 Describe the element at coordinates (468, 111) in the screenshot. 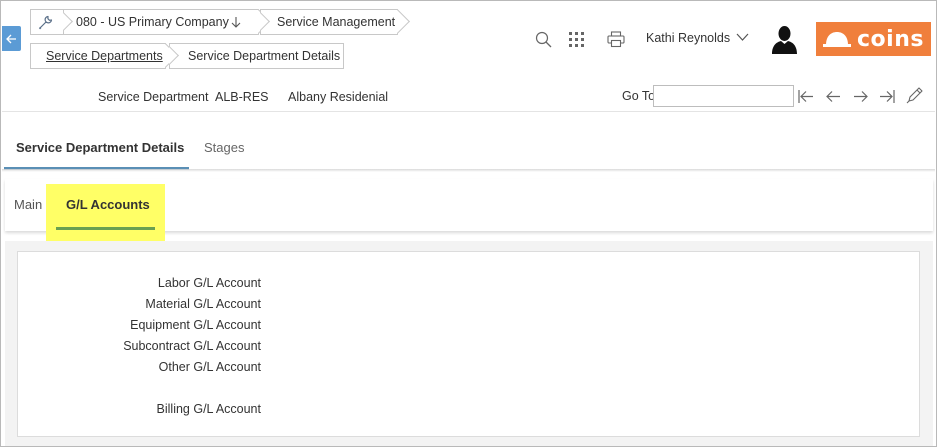

I see `header-divider` at that location.